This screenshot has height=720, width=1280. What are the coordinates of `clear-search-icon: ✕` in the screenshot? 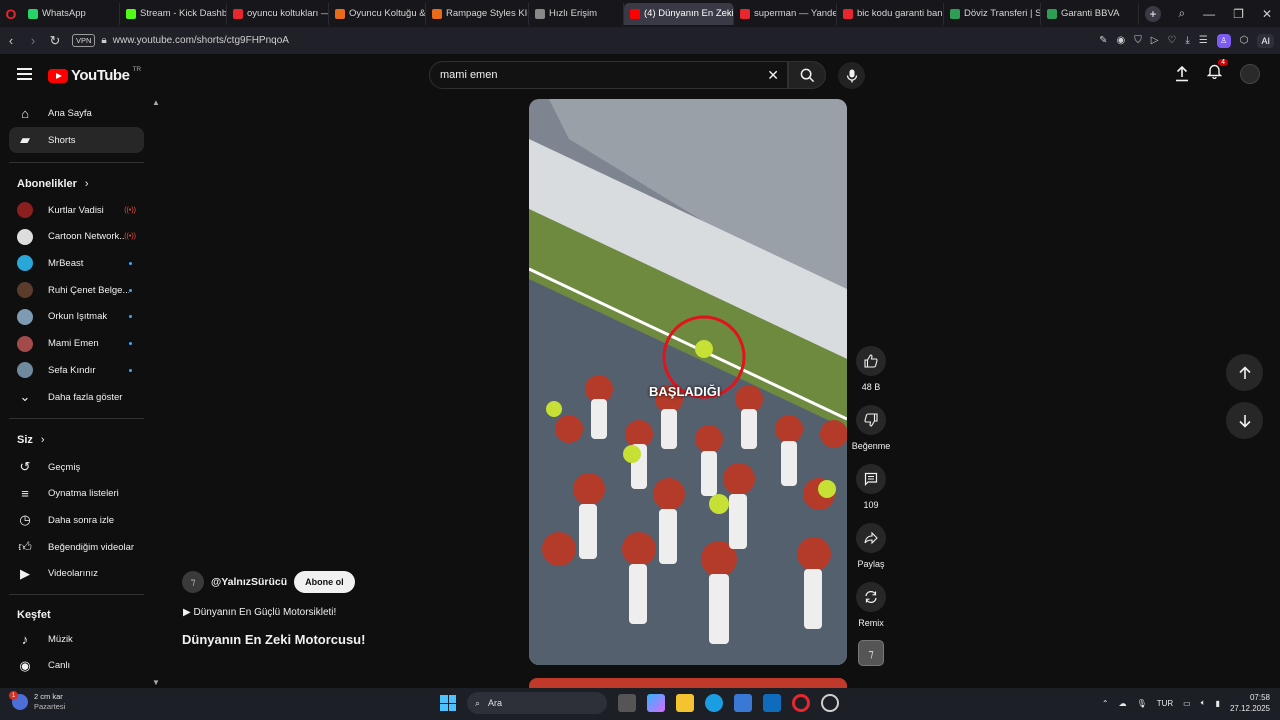 It's located at (773, 75).